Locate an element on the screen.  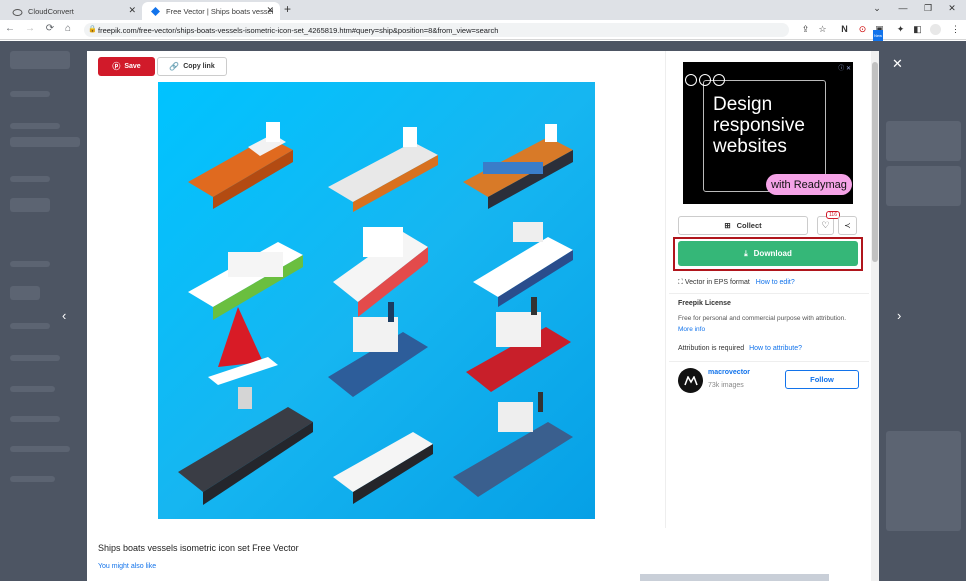
research-vessel is located at coordinates (378, 349).